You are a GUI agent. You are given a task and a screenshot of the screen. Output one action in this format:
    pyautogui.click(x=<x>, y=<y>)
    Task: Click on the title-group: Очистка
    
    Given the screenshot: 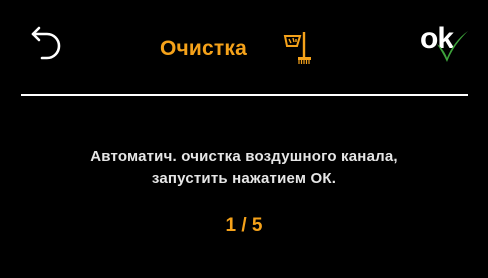 What is the action you would take?
    pyautogui.click(x=236, y=48)
    